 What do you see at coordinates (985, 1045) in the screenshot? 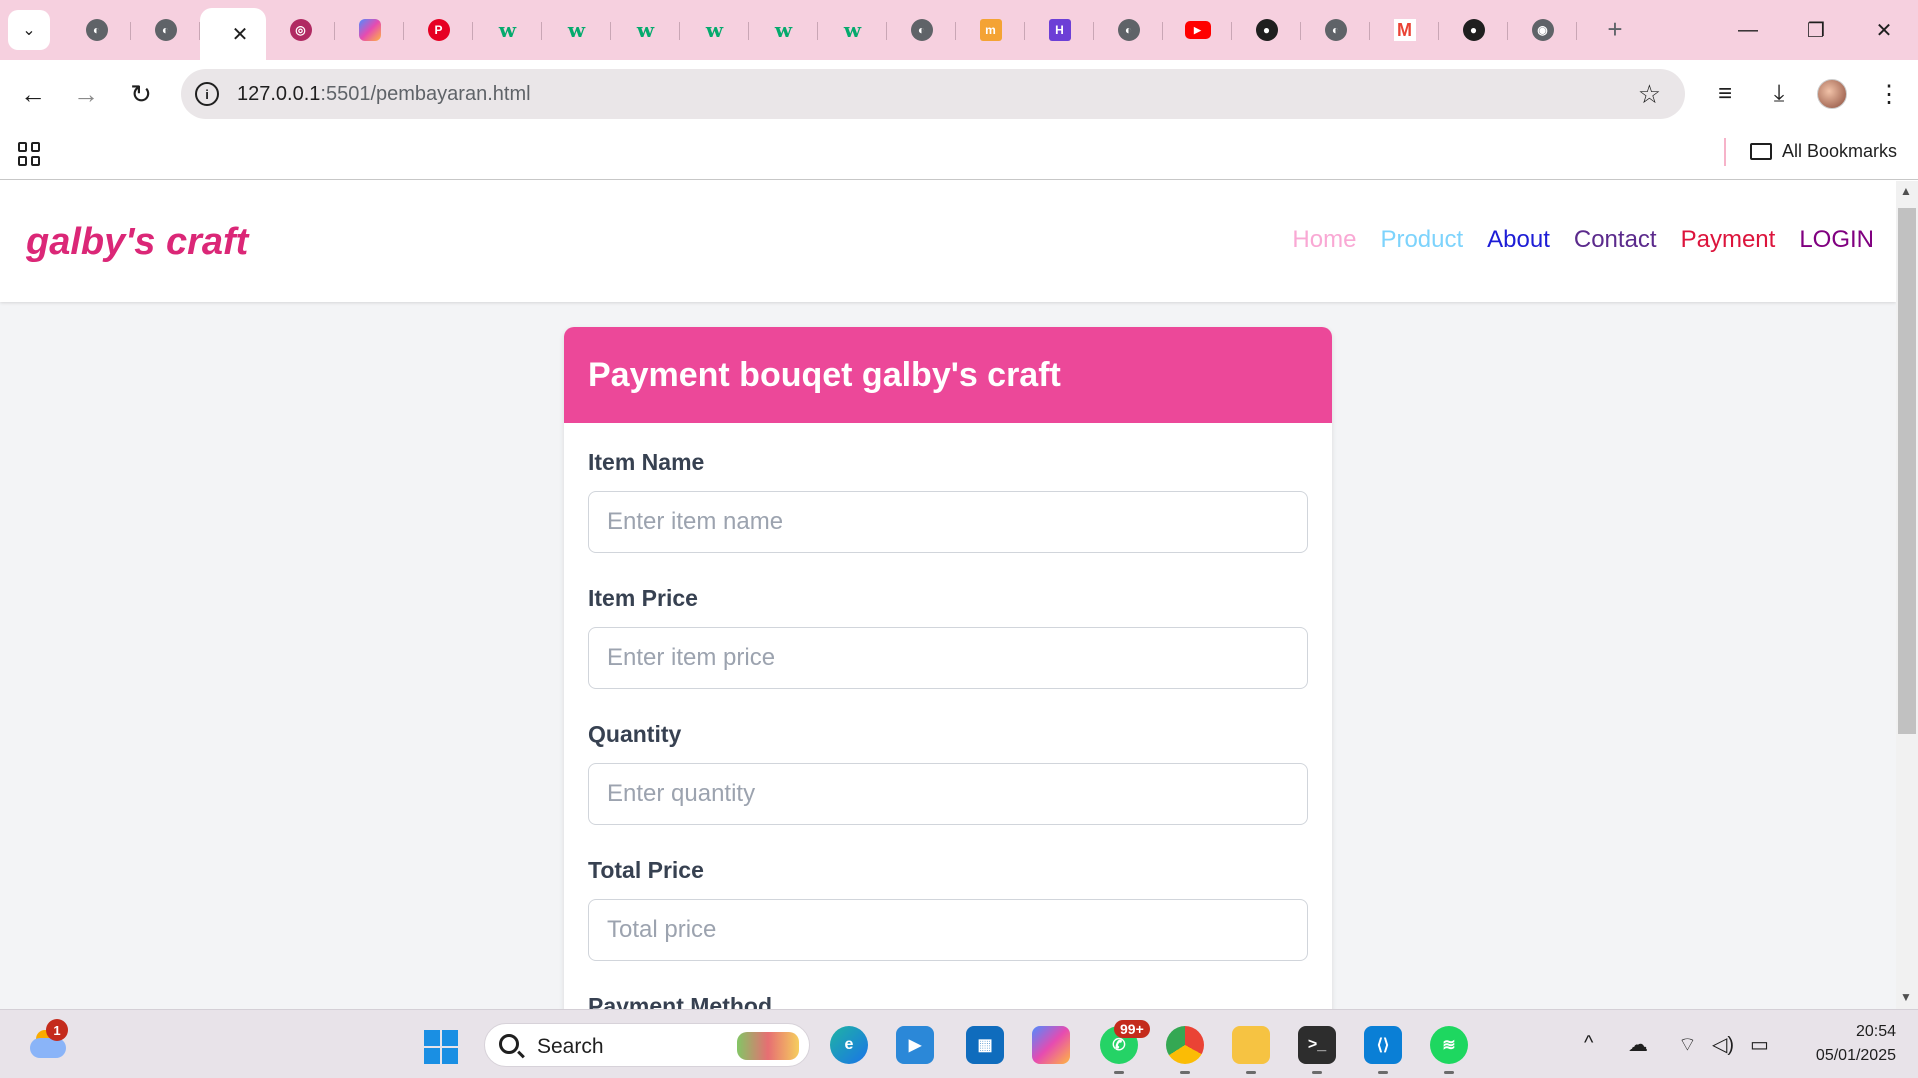
I see `store-icon: ▦` at bounding box center [985, 1045].